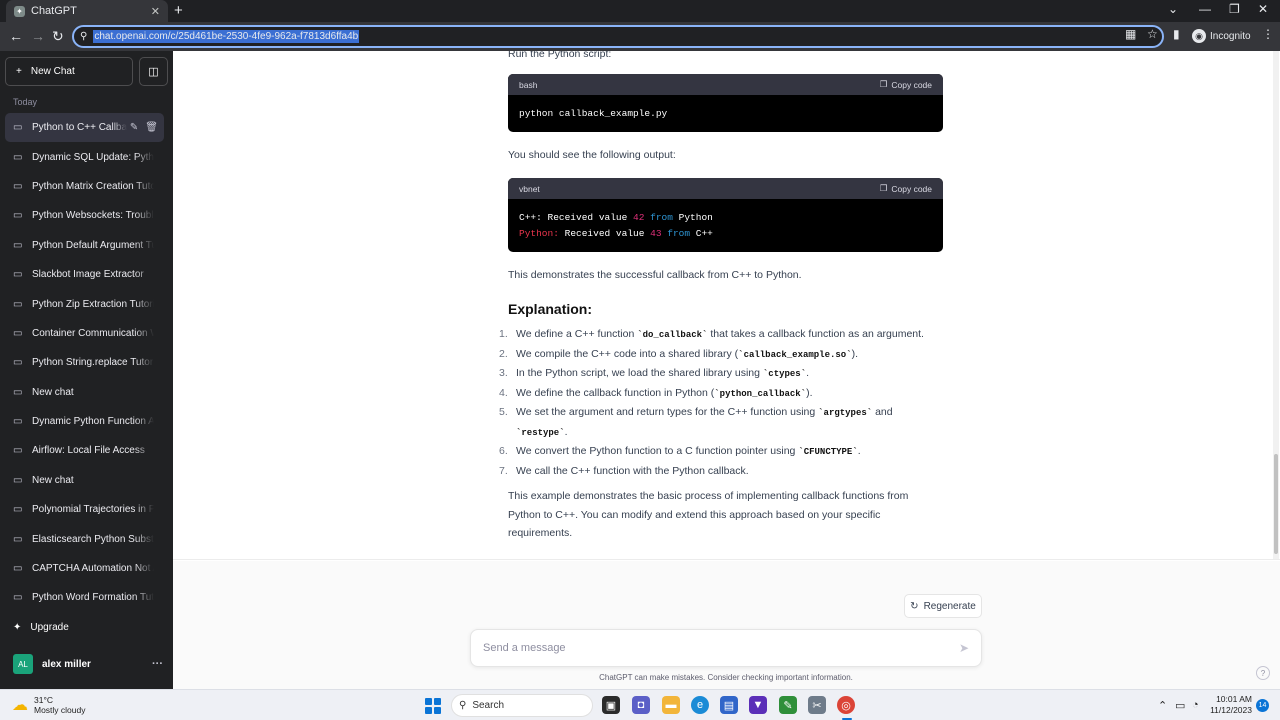 The image size is (1280, 720). What do you see at coordinates (1162, 705) in the screenshot?
I see `show-hidden-icons-icon: ⌃` at bounding box center [1162, 705].